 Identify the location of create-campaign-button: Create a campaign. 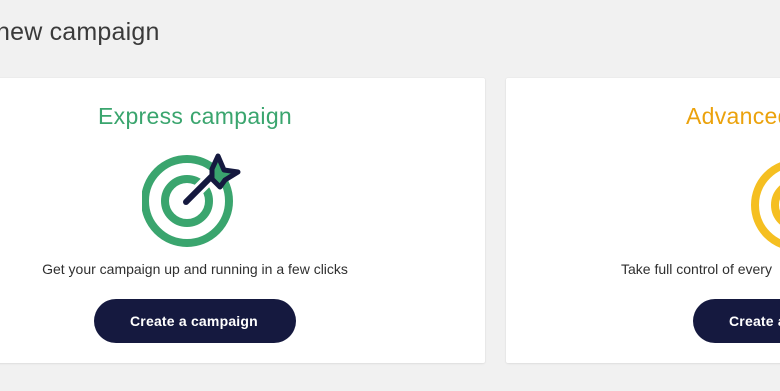
(195, 321).